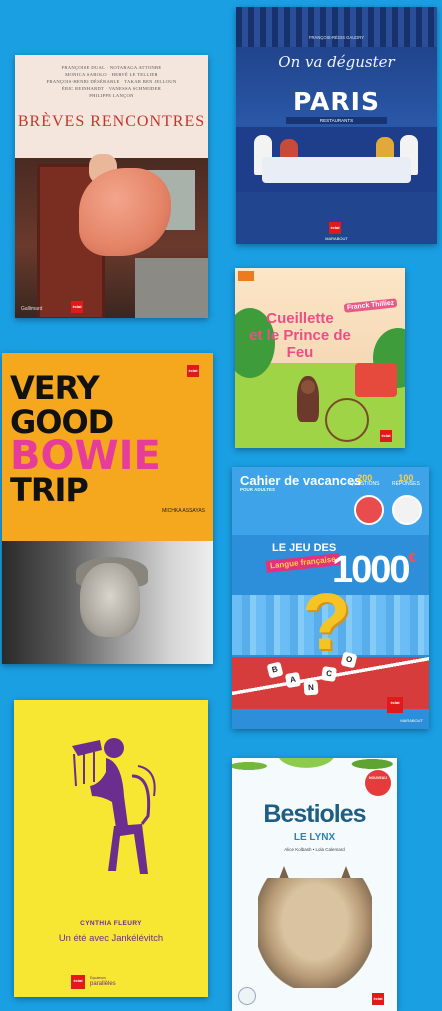  I want to click on book-authors: Alice Kolbash • Lola Calemard, so click(314, 849).